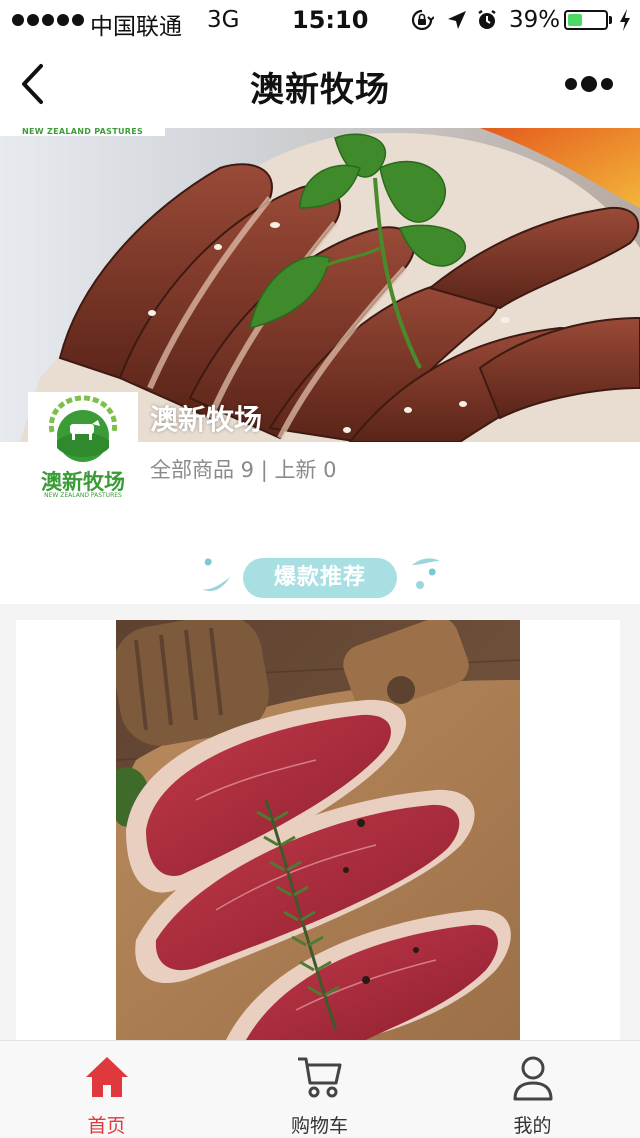  What do you see at coordinates (457, 20) in the screenshot?
I see `location-arrow-icon` at bounding box center [457, 20].